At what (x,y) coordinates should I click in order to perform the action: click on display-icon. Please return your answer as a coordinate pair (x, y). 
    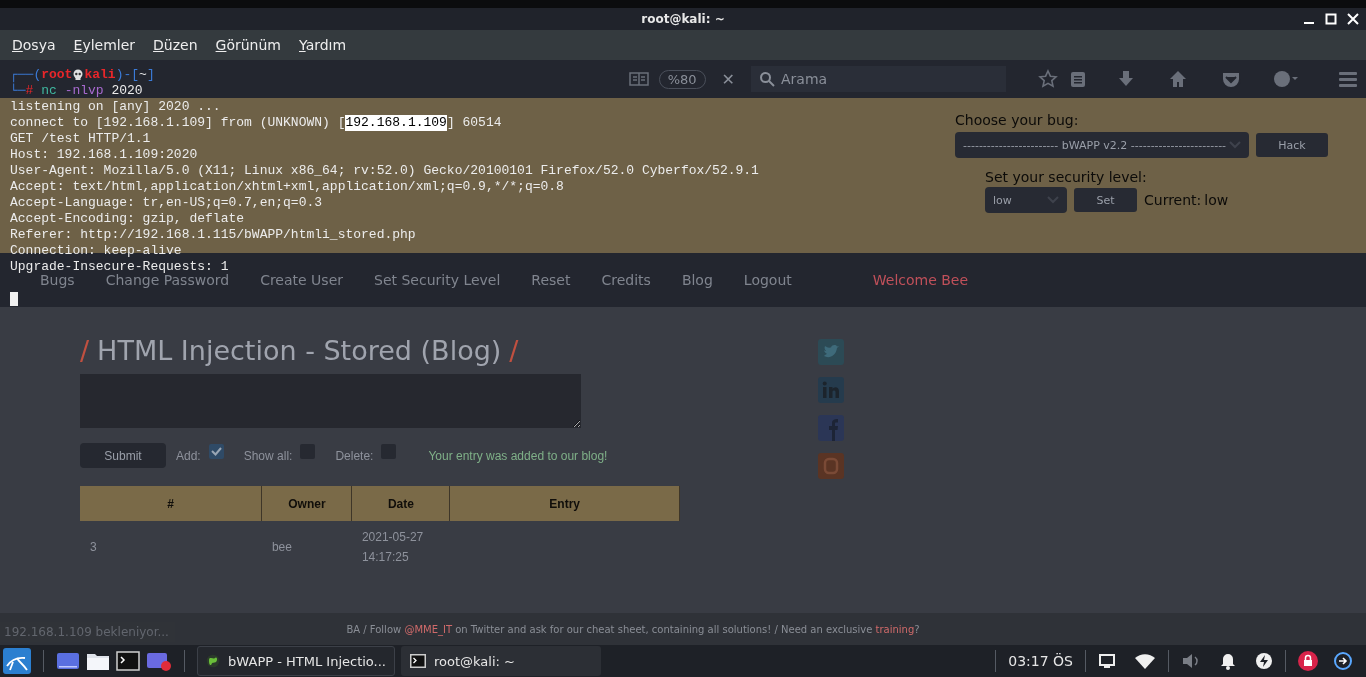
    Looking at the image, I should click on (1107, 661).